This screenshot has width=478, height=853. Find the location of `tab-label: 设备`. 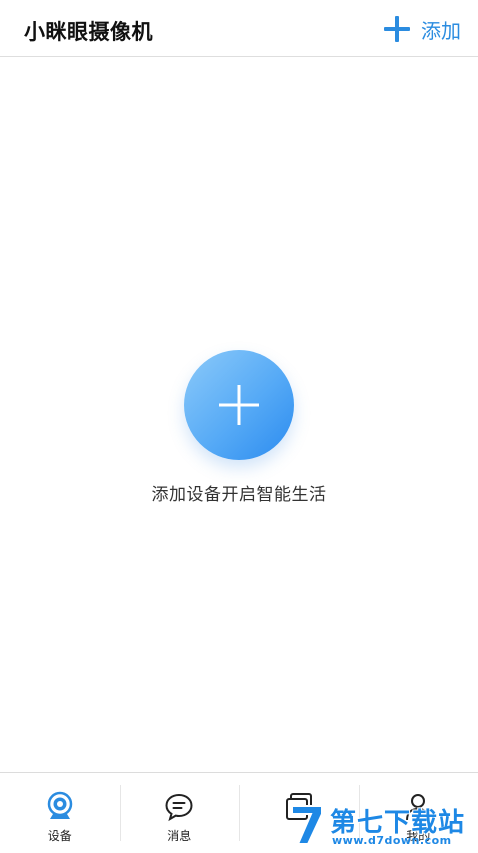

tab-label: 设备 is located at coordinates (59, 836).